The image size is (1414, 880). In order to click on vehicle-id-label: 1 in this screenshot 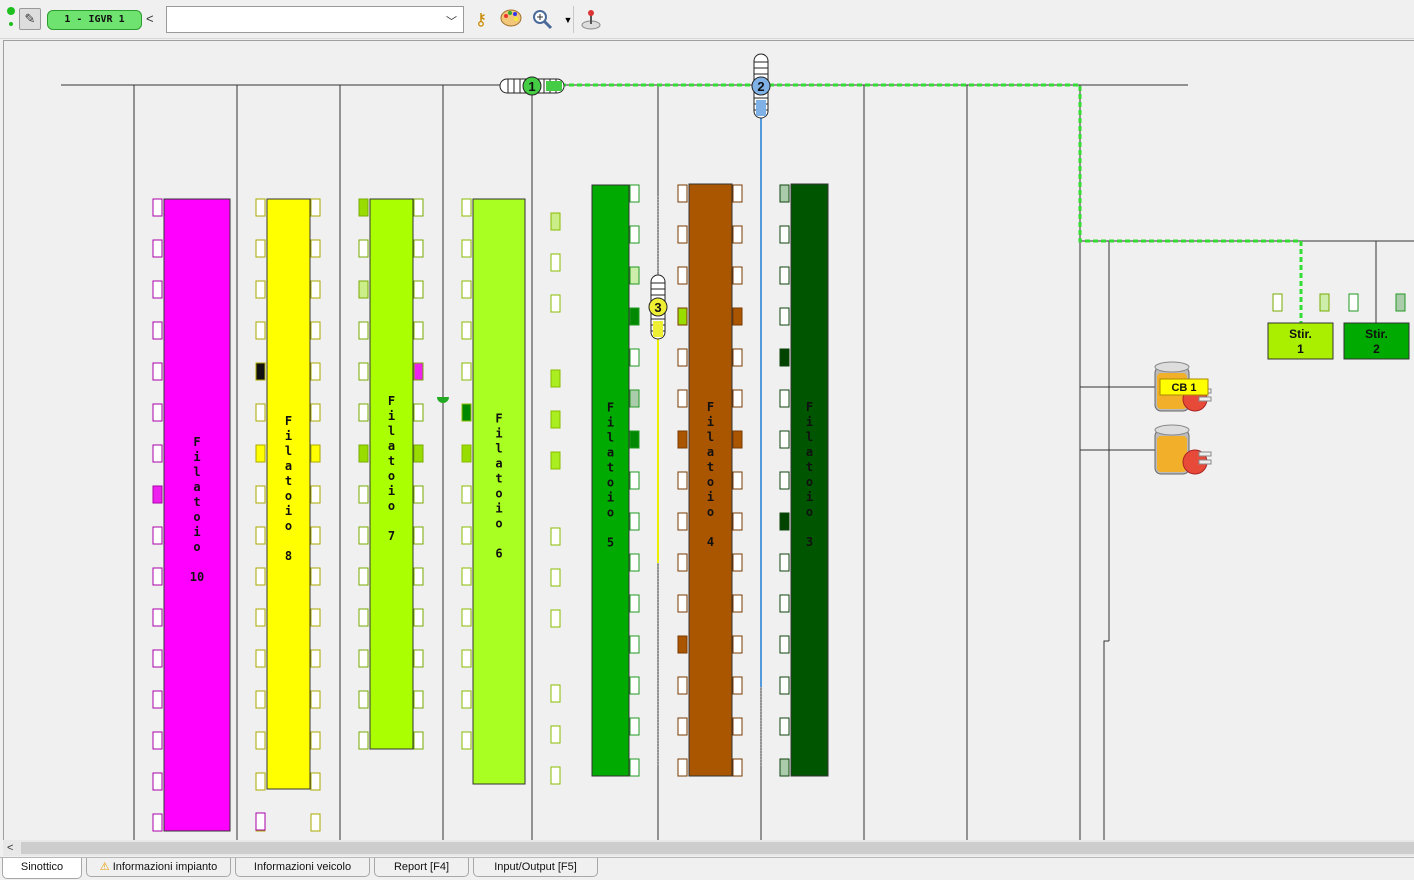, I will do `click(531, 86)`.